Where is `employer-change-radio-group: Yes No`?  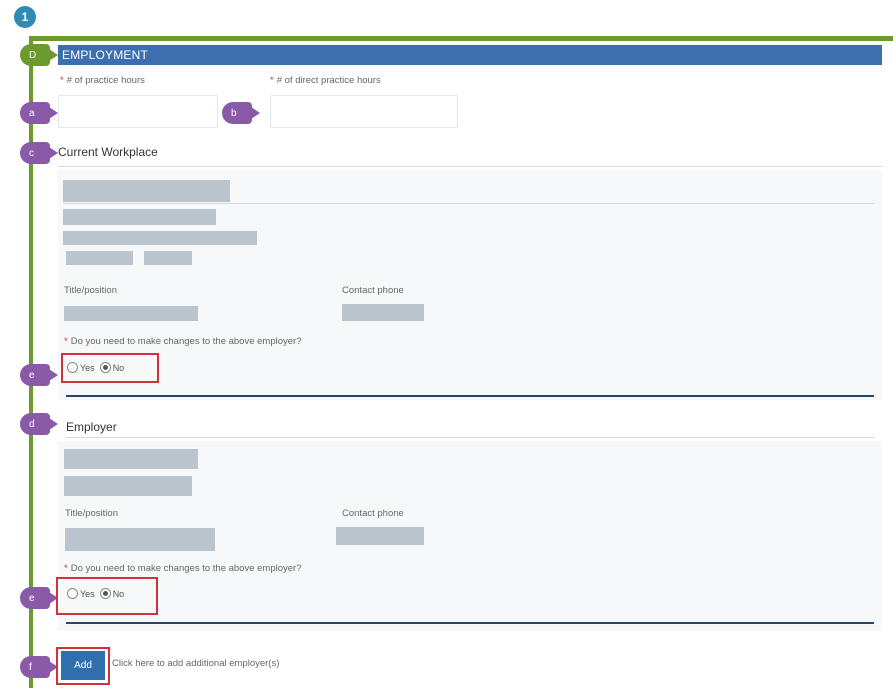
employer-change-radio-group: Yes No is located at coordinates (98, 593).